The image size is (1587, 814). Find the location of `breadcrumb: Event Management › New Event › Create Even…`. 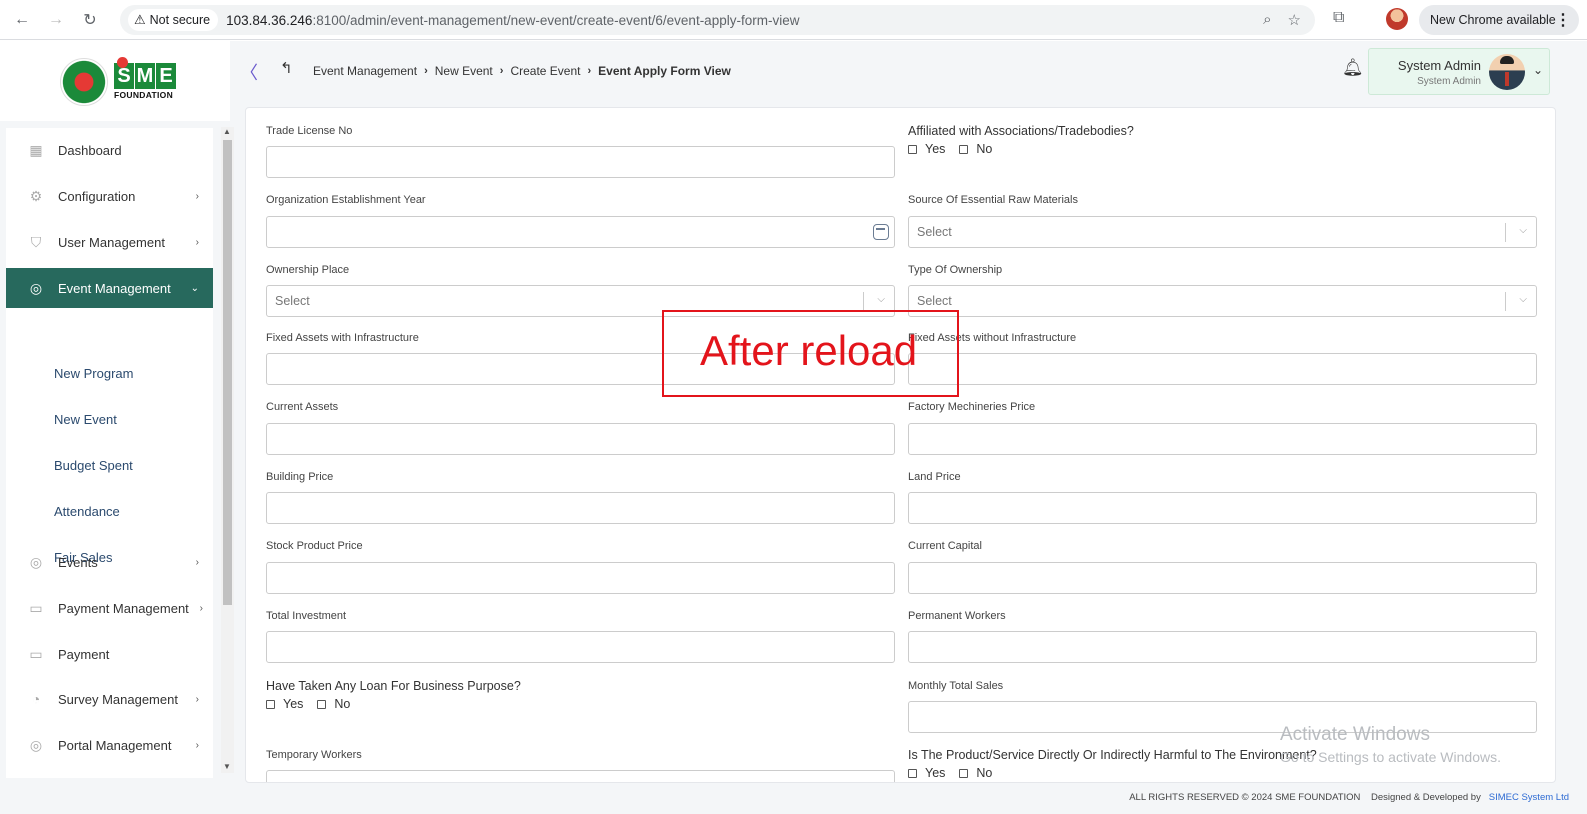

breadcrumb: Event Management › New Event › Create Even… is located at coordinates (522, 71).